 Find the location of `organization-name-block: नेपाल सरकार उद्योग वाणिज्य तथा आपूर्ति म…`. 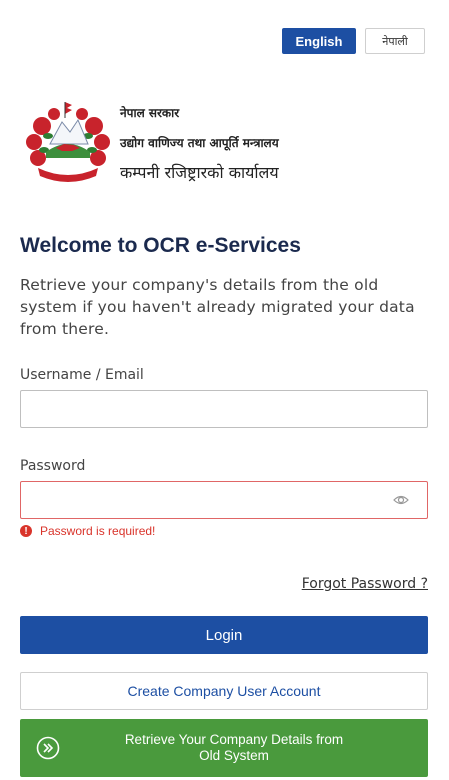

organization-name-block: नेपाल सरकार उद्योग वाणिज्य तथा आपूर्ति म… is located at coordinates (199, 143).